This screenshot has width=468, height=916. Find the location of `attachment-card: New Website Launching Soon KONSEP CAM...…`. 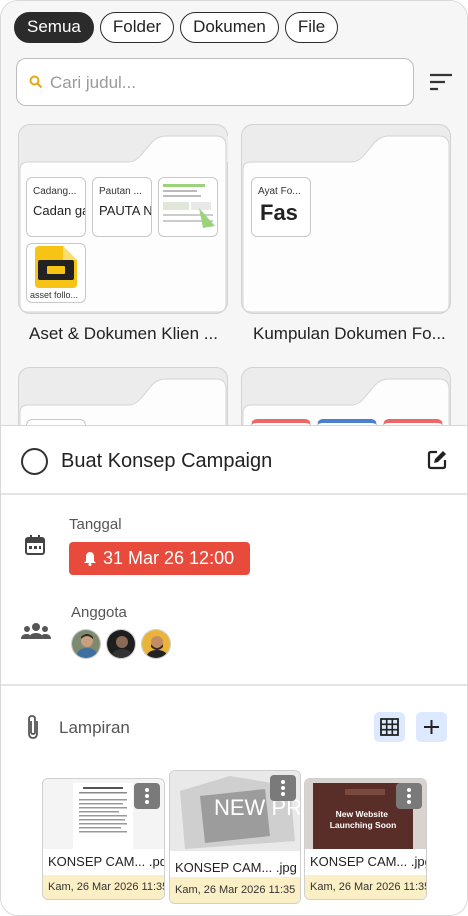

attachment-card: New Website Launching Soon KONSEP CAM...… is located at coordinates (365, 839).